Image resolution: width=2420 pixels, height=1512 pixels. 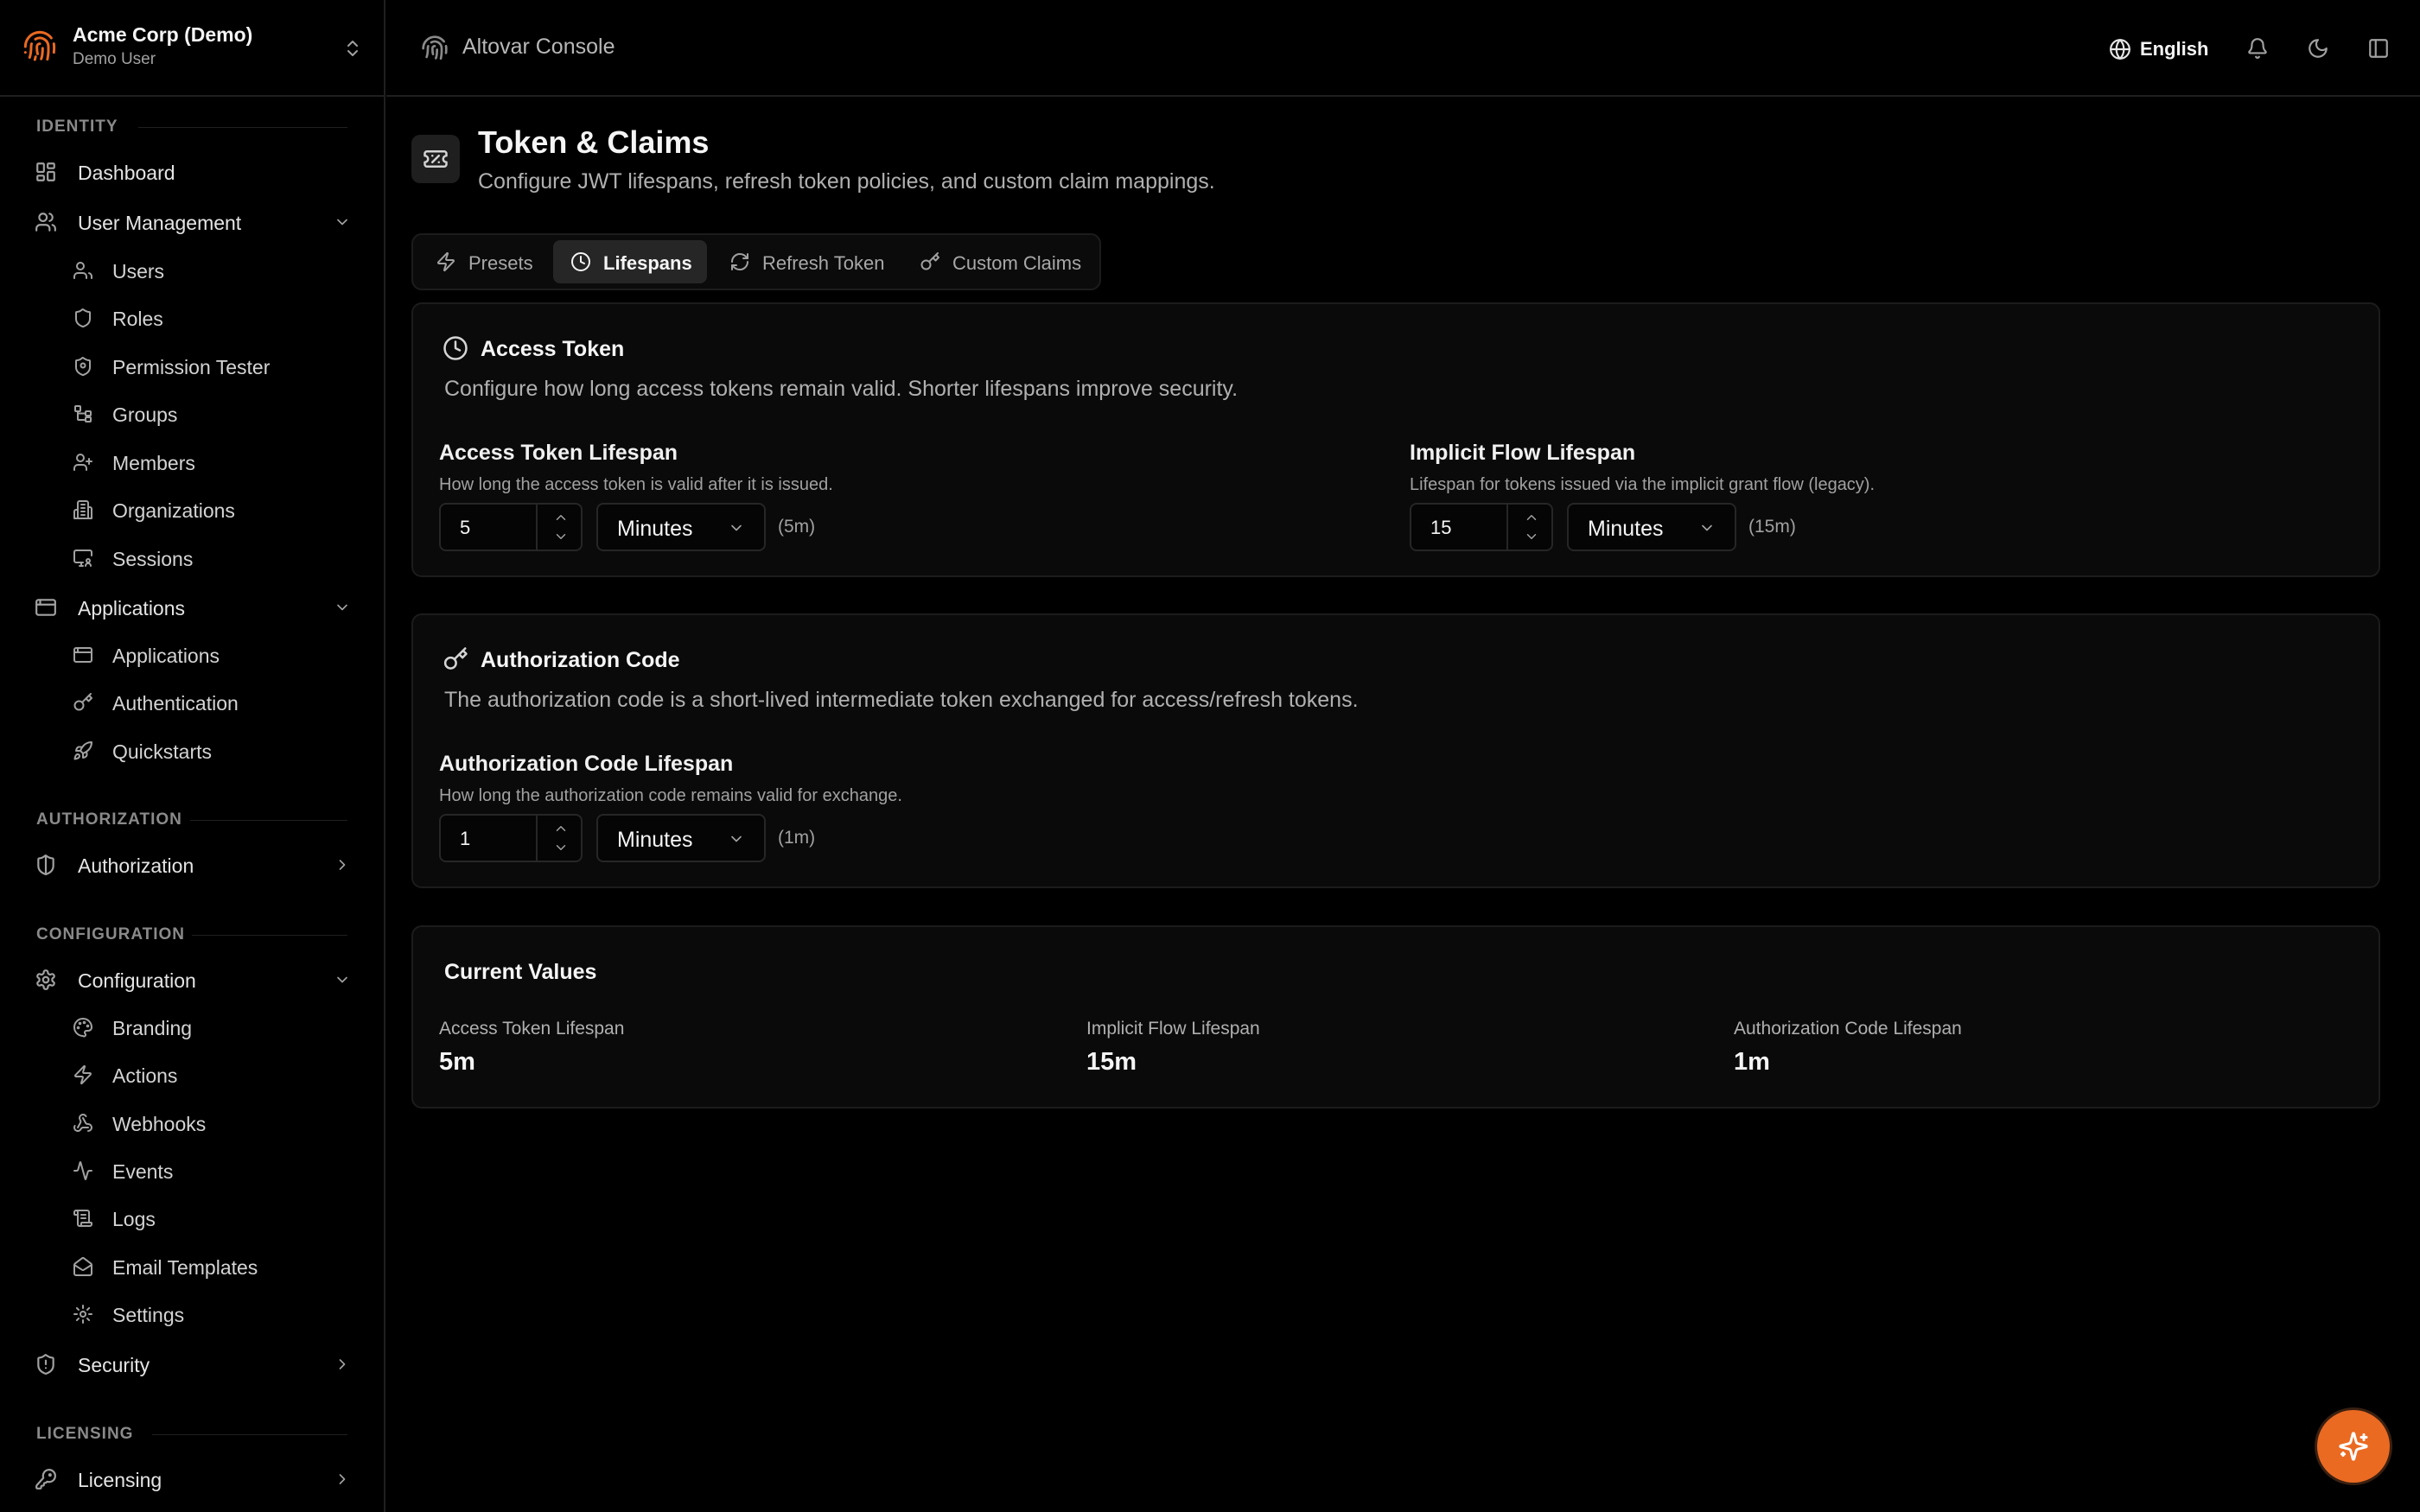 I want to click on sidebar-item-organizations: Organizations, so click(x=210, y=510).